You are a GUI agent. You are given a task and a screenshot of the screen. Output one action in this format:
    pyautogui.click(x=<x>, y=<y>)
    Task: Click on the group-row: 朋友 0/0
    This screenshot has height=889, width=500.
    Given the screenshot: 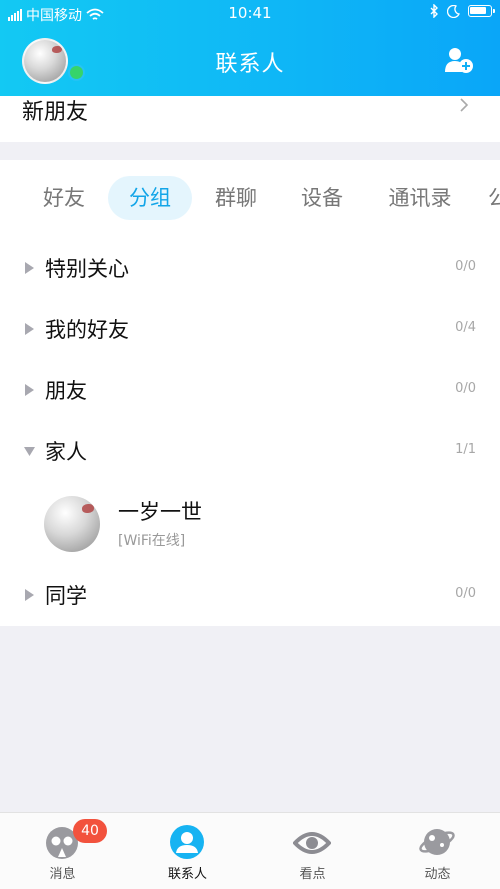 What is the action you would take?
    pyautogui.click(x=250, y=390)
    